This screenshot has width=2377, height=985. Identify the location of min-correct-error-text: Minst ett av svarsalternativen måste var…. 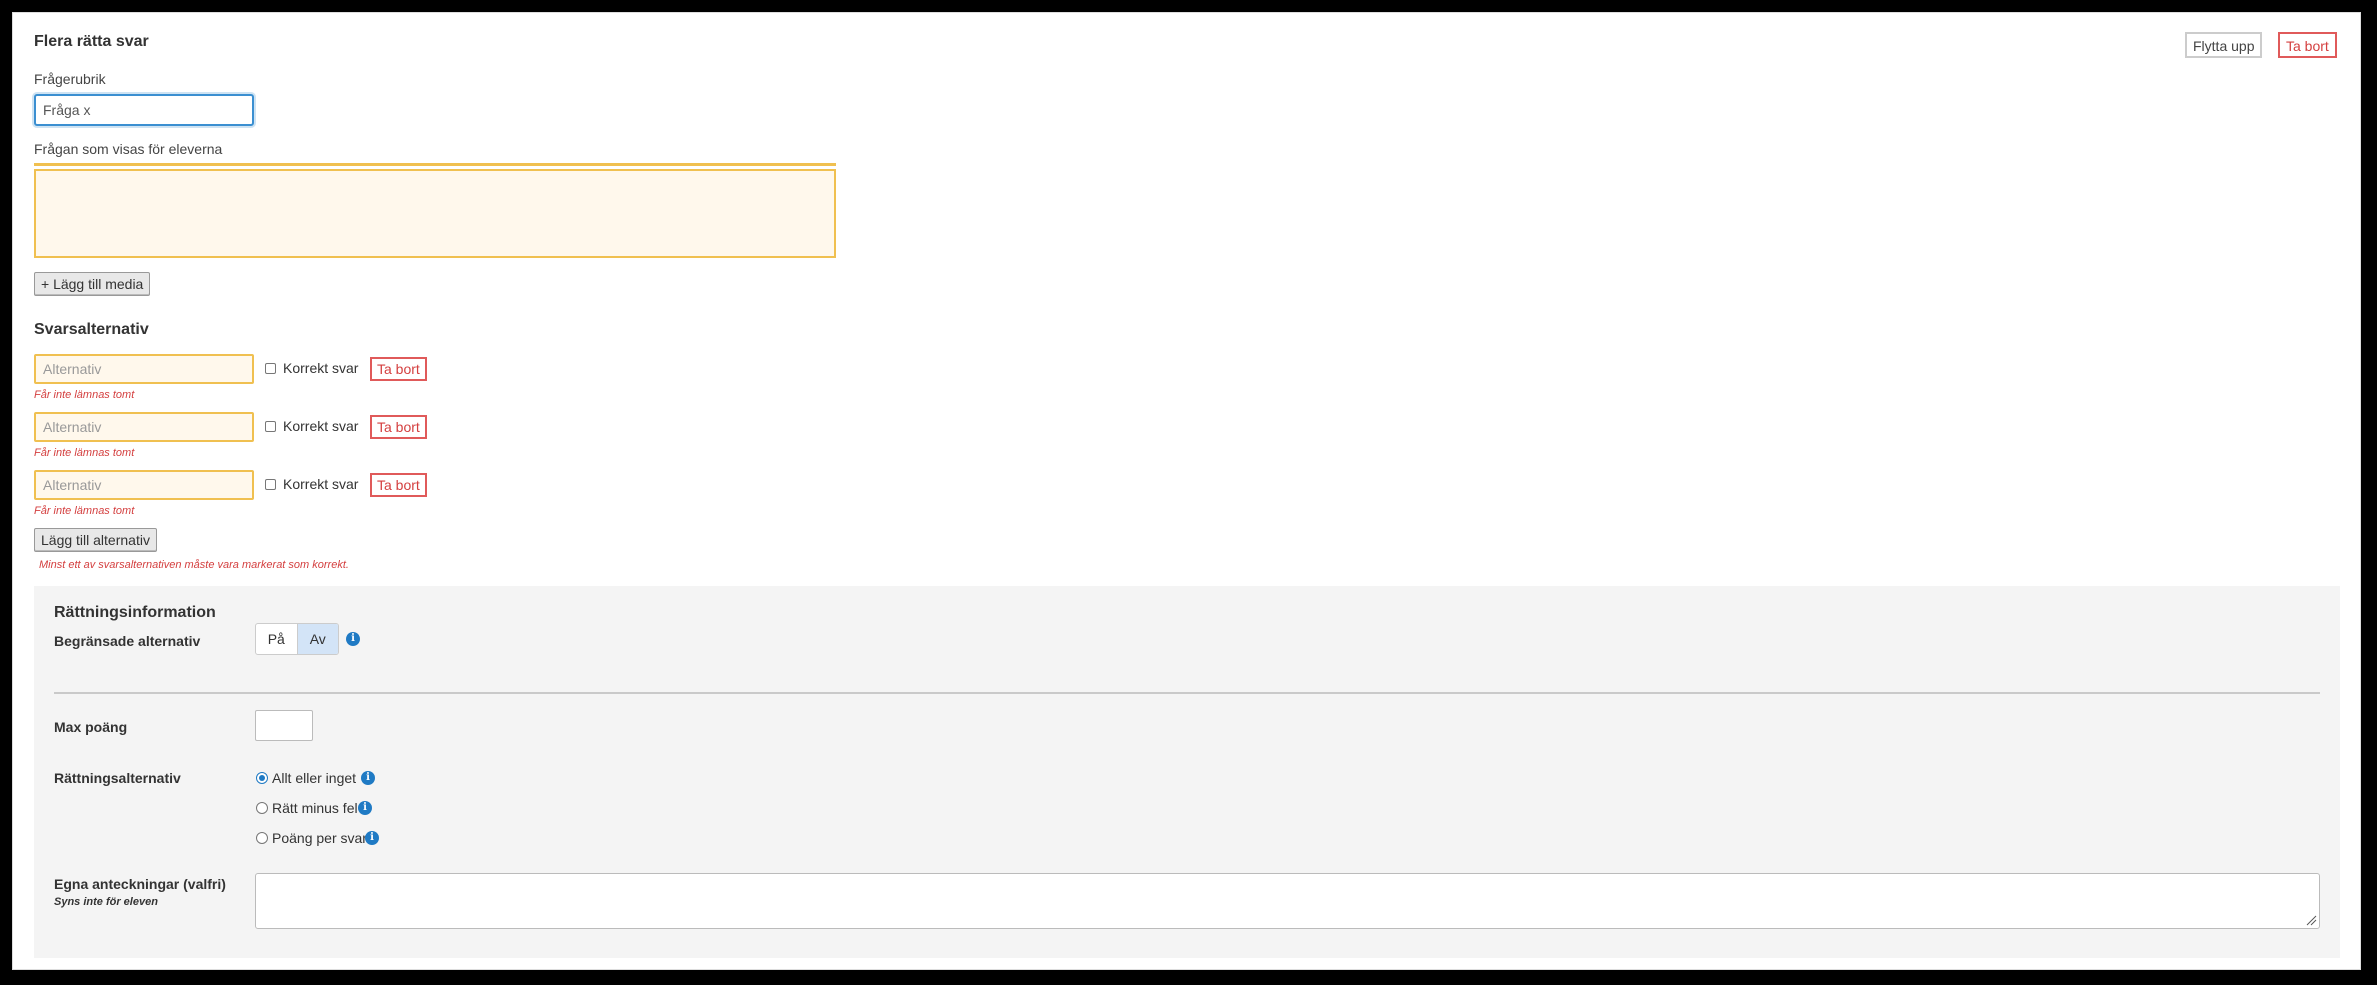
(194, 565).